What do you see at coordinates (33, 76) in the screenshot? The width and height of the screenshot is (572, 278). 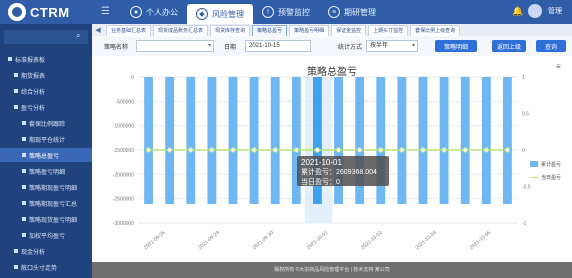 I see `sidebar-item-label: 期货报表` at bounding box center [33, 76].